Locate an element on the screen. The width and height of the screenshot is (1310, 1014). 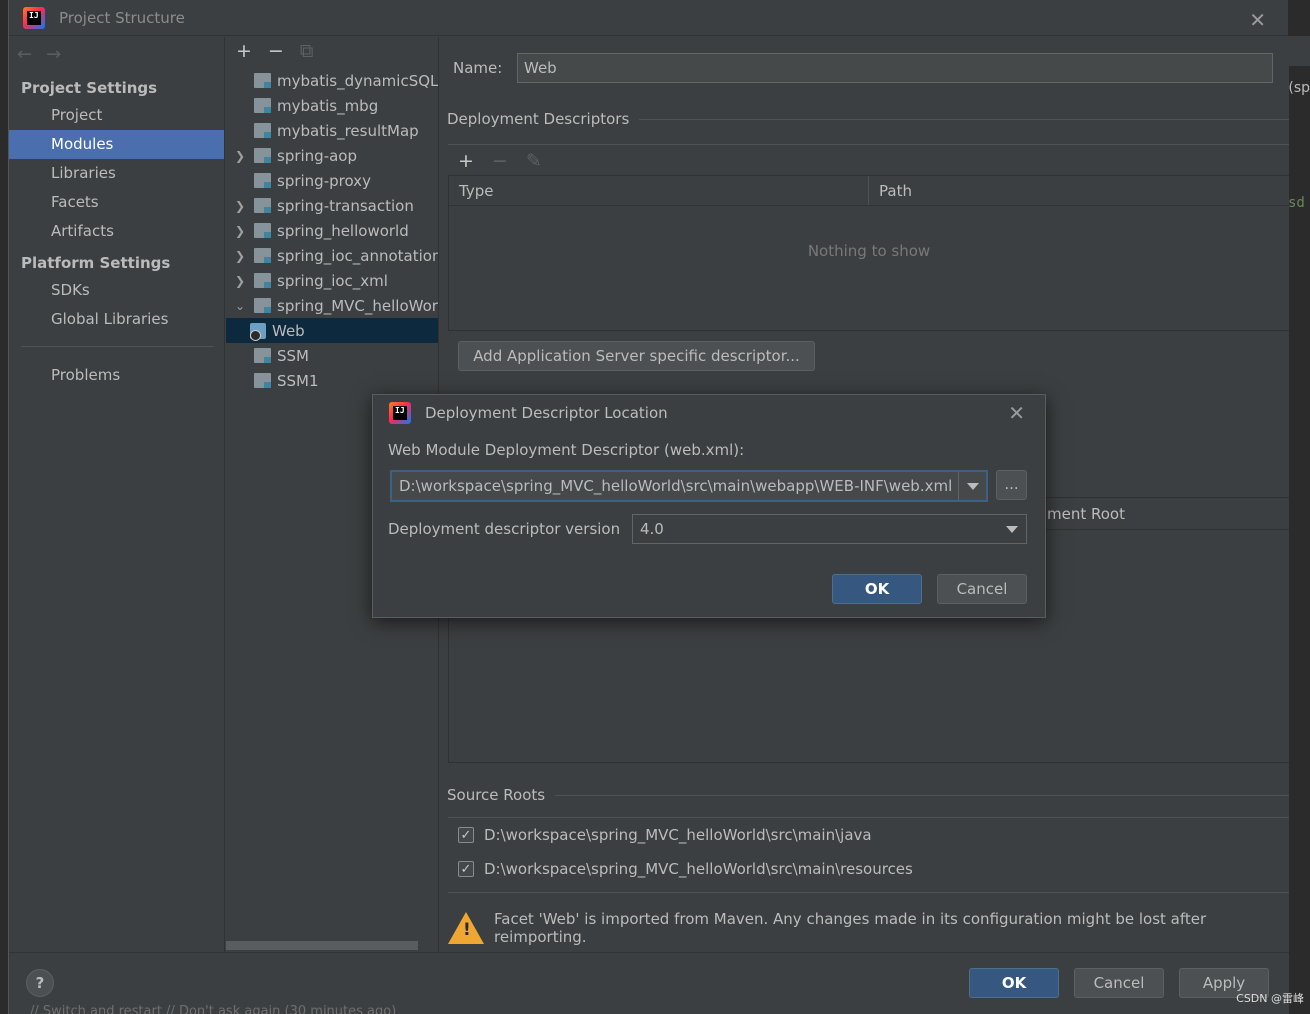
name-row: Name: Web is located at coordinates (863, 68).